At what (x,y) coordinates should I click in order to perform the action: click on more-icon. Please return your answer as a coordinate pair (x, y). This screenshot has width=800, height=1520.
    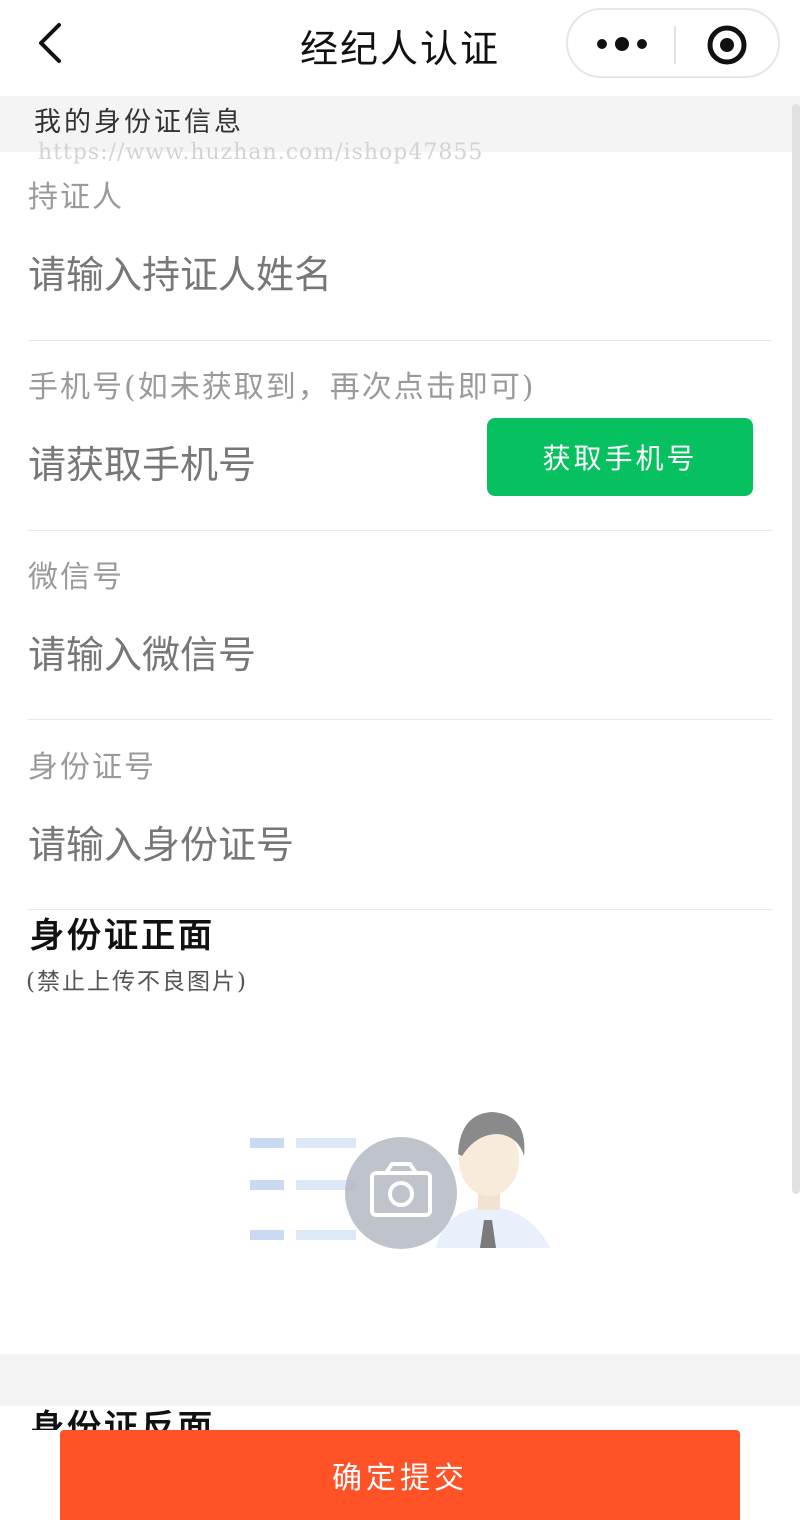
    Looking at the image, I should click on (622, 44).